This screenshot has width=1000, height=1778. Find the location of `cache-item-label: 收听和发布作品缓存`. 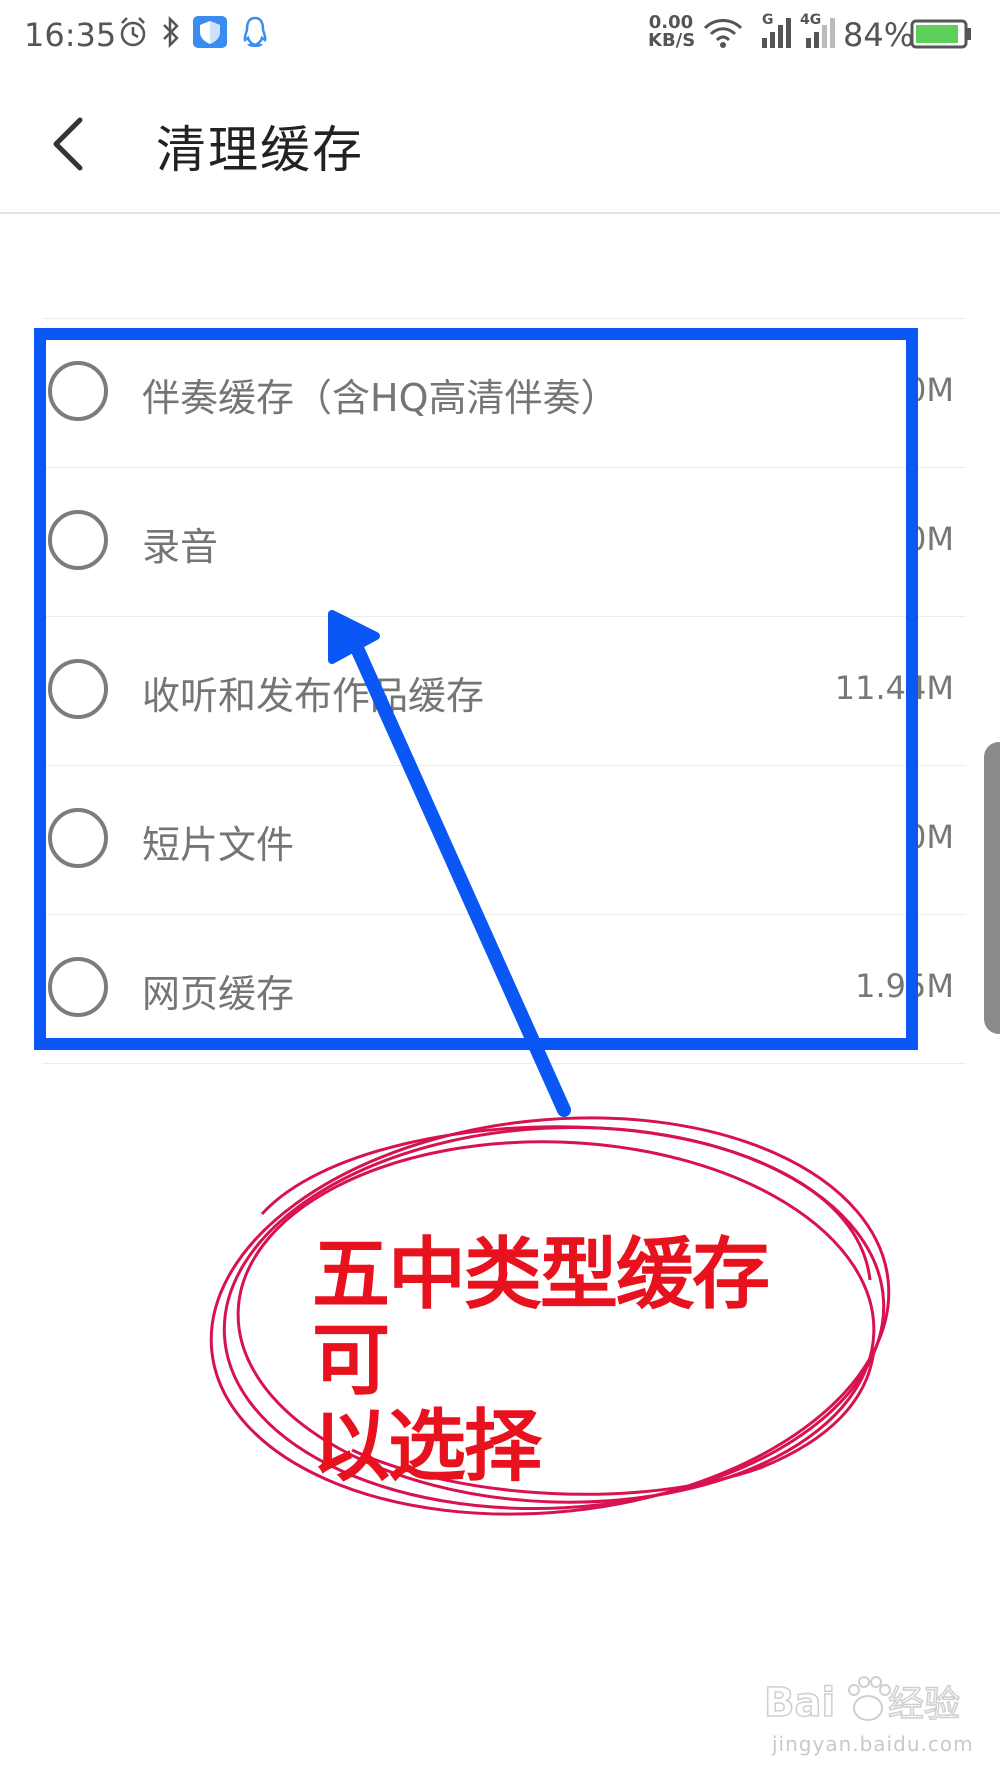

cache-item-label: 收听和发布作品缓存 is located at coordinates (313, 696).